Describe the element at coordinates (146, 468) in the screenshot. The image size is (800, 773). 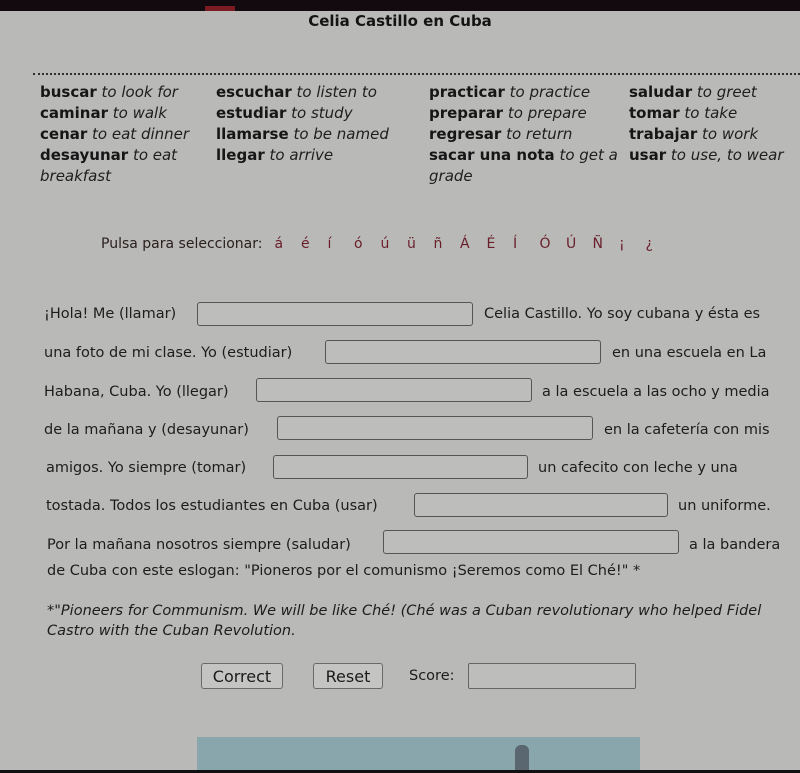
I see `passage-line-5-pre: amigos. Yo siempre (tomar)` at that location.